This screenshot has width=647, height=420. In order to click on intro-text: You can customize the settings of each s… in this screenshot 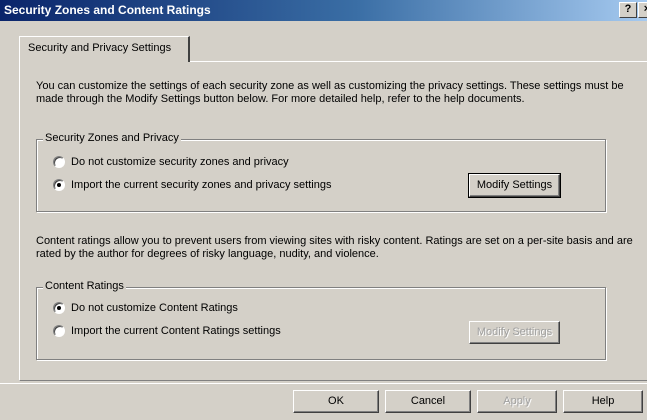, I will do `click(330, 92)`.